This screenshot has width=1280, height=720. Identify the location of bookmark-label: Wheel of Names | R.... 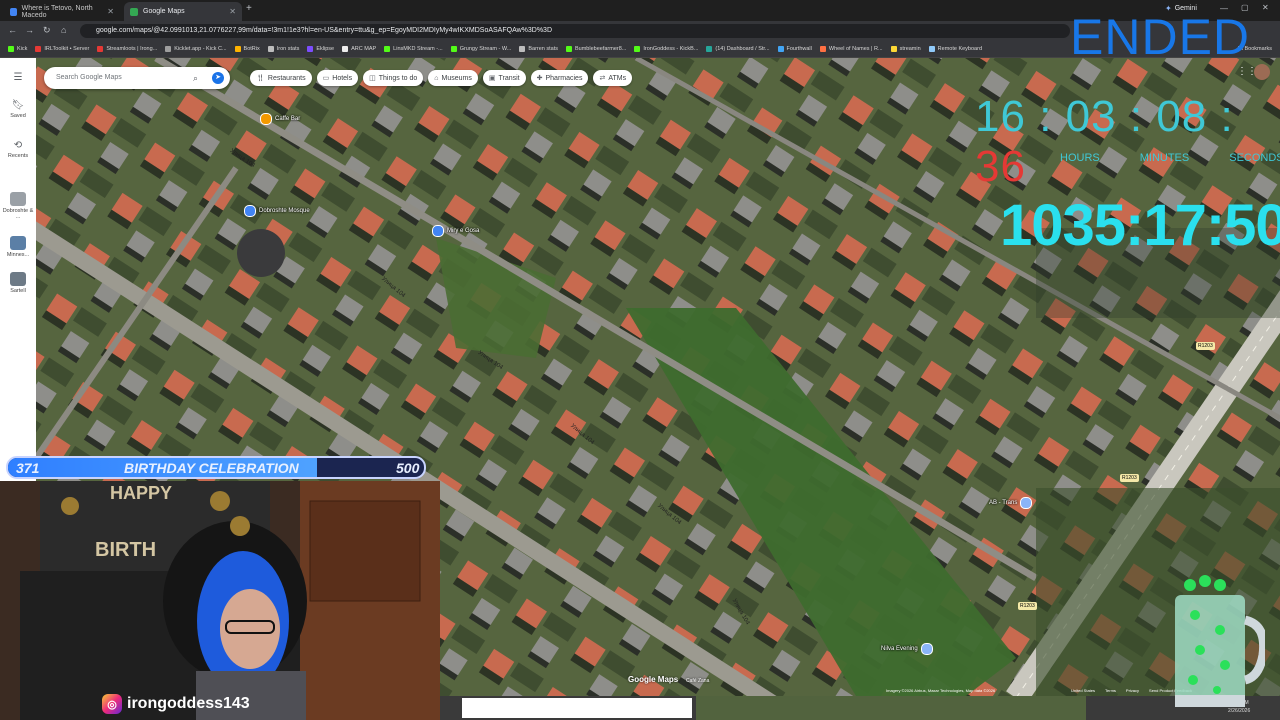
(855, 49).